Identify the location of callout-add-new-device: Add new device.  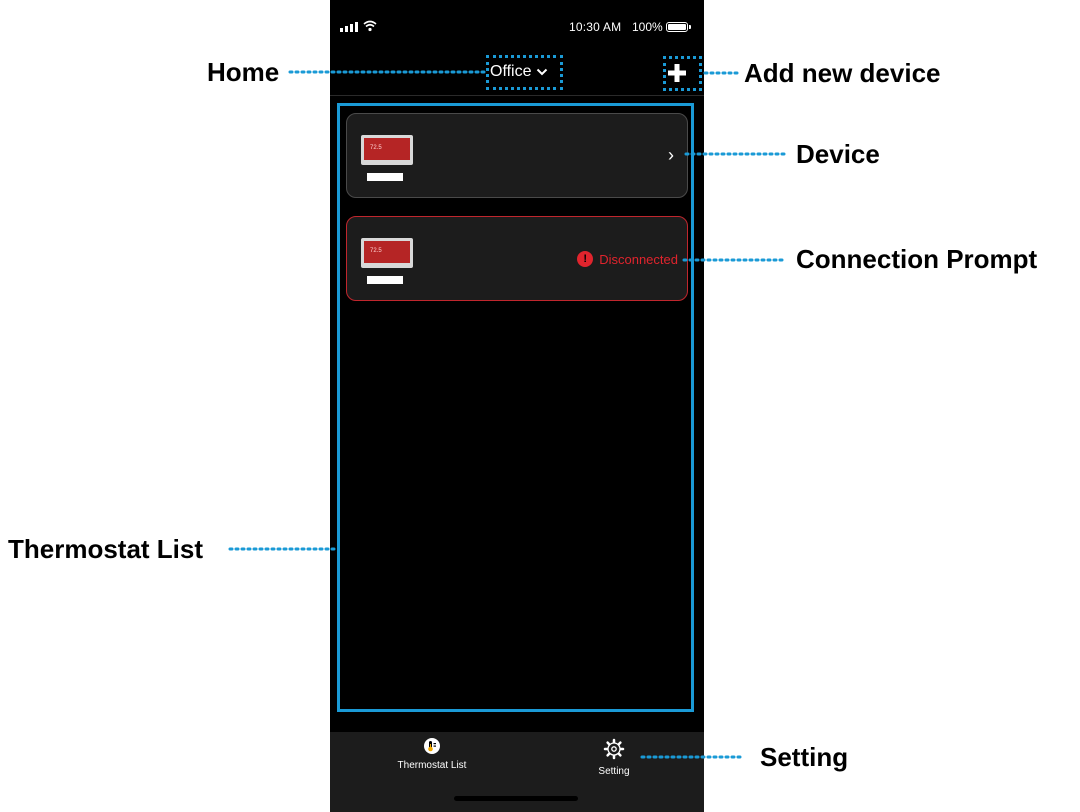
(842, 73).